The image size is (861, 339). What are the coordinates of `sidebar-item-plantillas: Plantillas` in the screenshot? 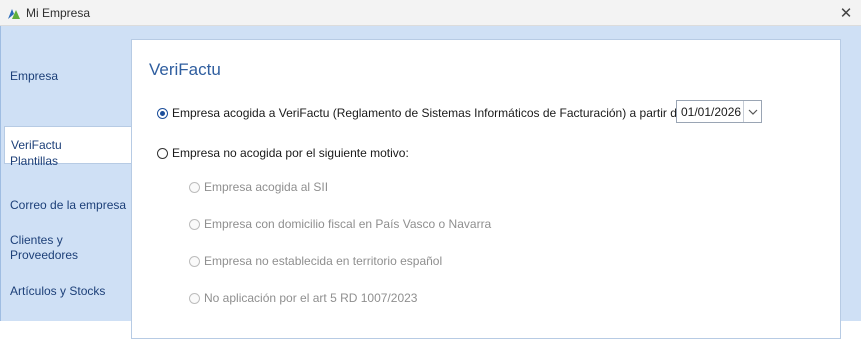 It's located at (67, 161).